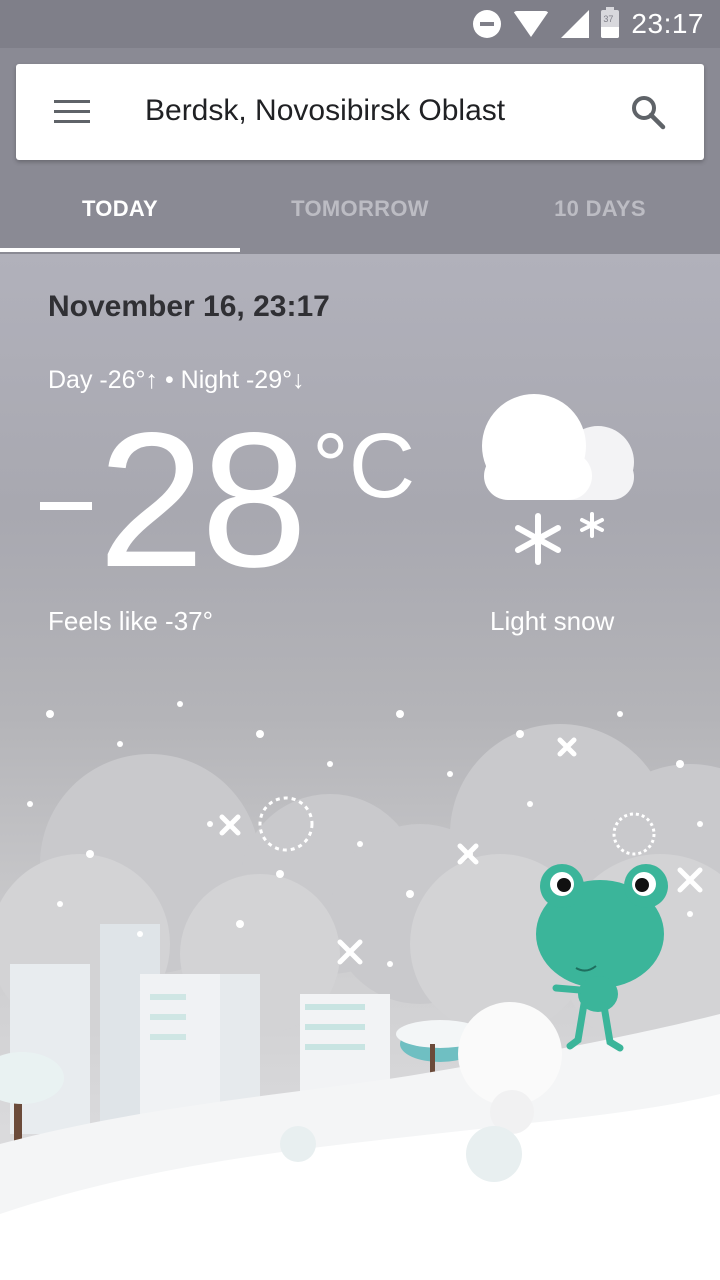 Image resolution: width=720 pixels, height=1280 pixels. I want to click on search-bar: Berdsk, Novosibirsk Oblast, so click(360, 112).